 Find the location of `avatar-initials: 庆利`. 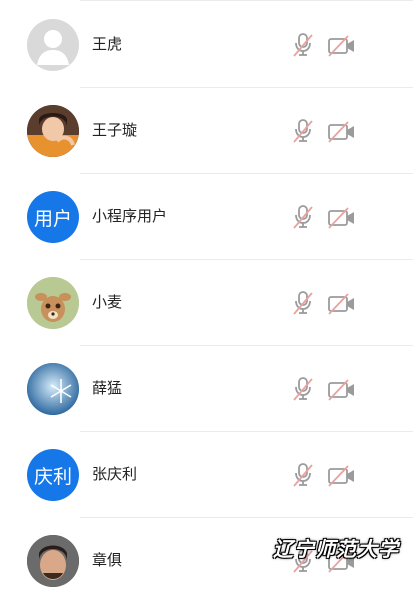

avatar-initials: 庆利 is located at coordinates (52, 476).